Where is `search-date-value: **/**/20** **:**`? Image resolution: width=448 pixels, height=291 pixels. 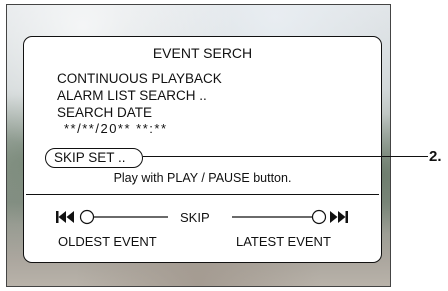
search-date-value: **/**/20** **:** is located at coordinates (116, 128).